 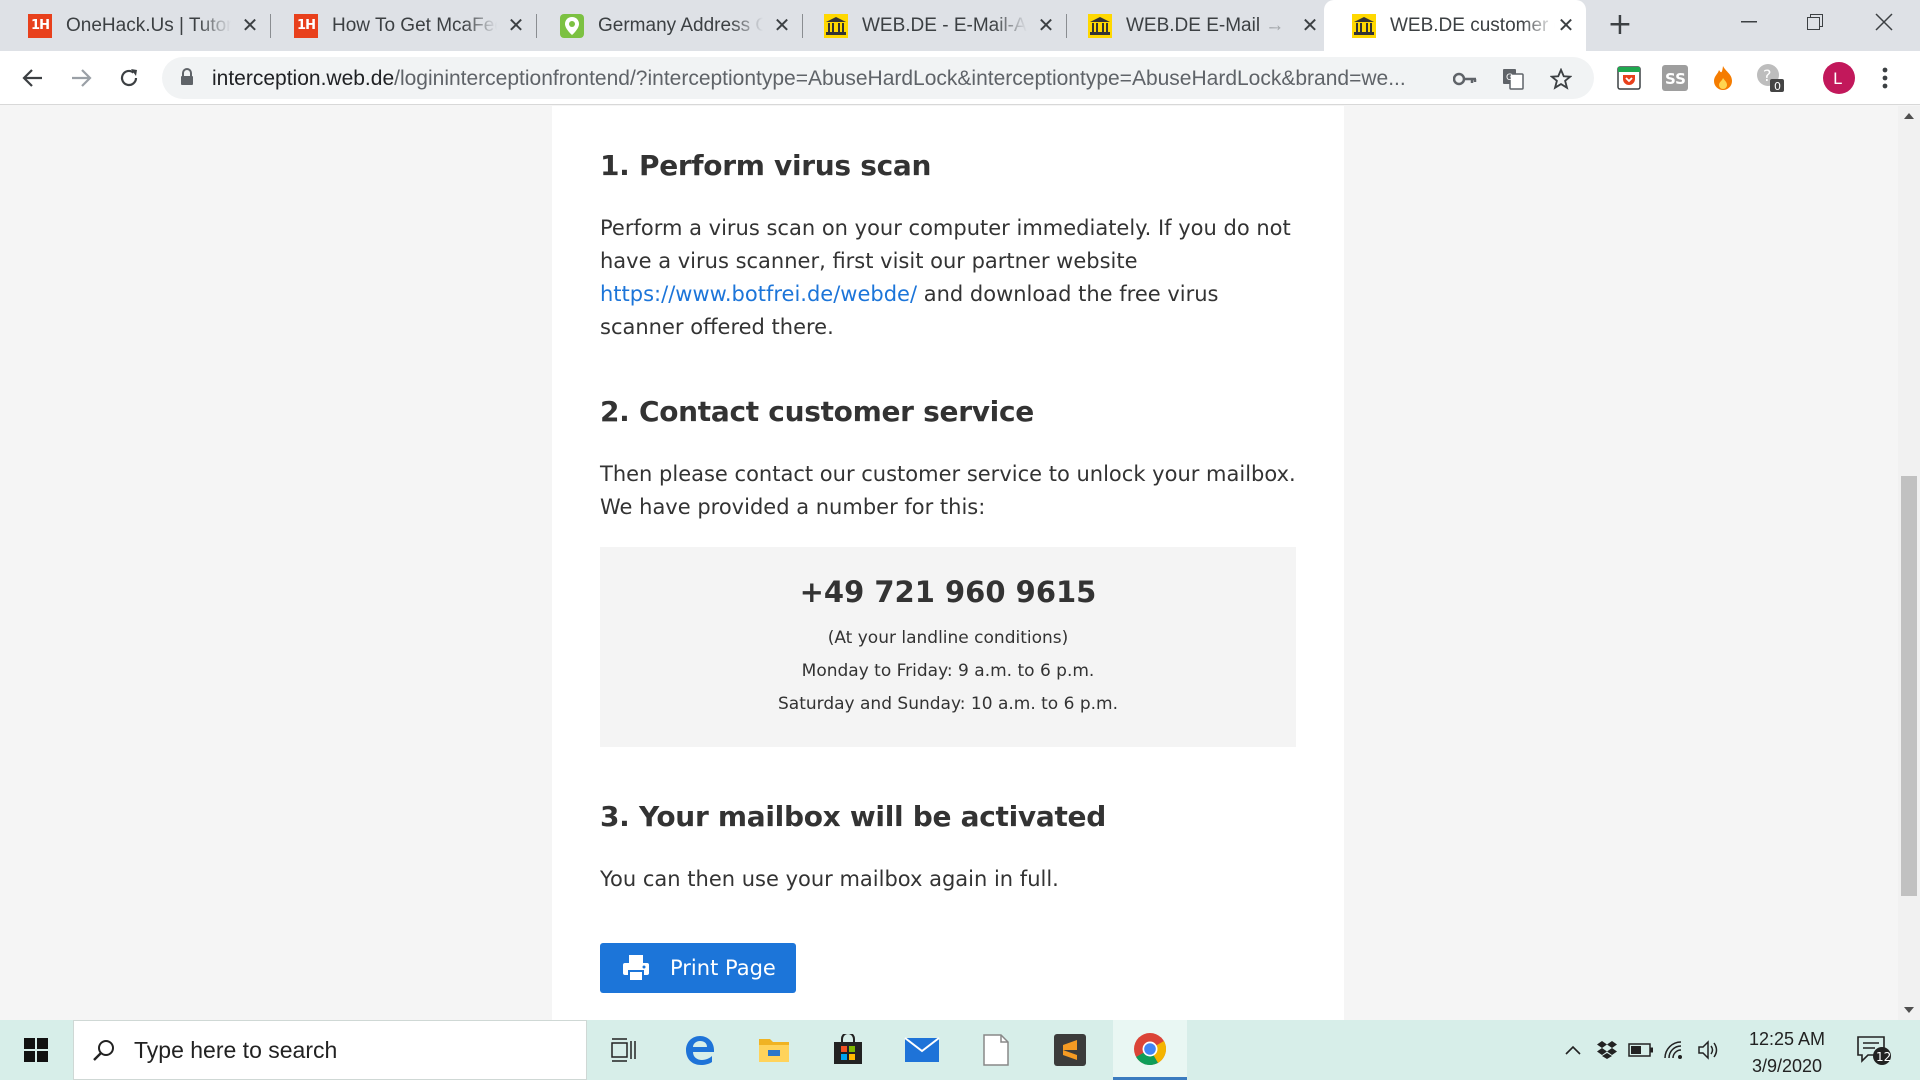 I want to click on store-icon, so click(x=848, y=1050).